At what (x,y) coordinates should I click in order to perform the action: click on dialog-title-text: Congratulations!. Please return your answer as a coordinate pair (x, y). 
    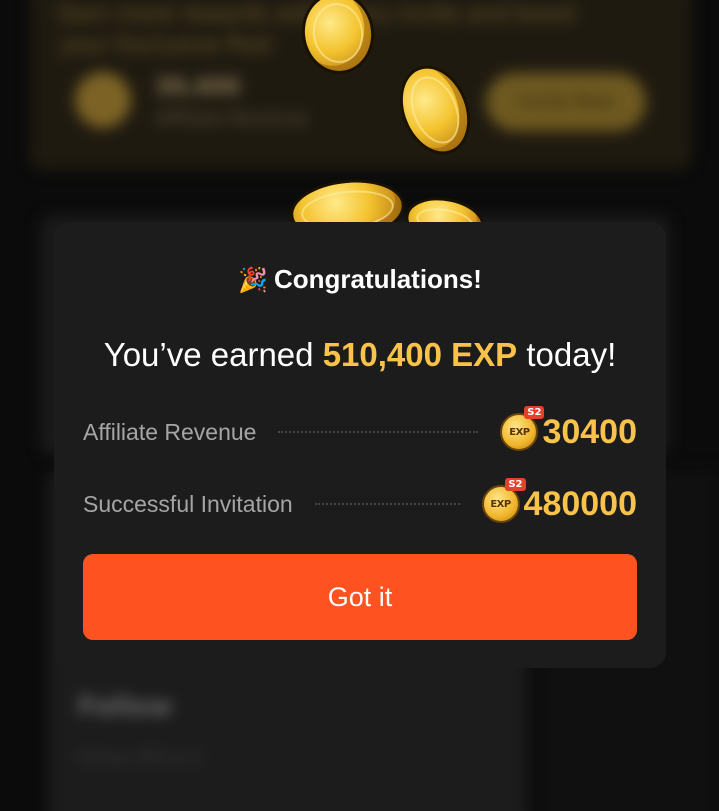
    Looking at the image, I should click on (377, 279).